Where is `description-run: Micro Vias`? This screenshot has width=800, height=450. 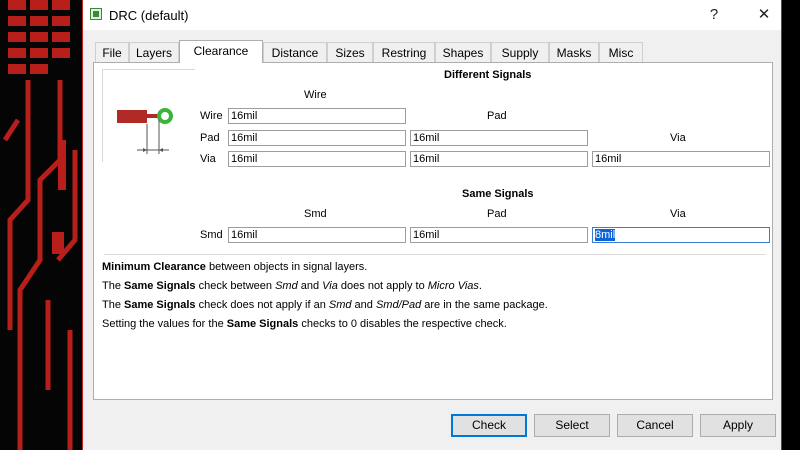 description-run: Micro Vias is located at coordinates (453, 286).